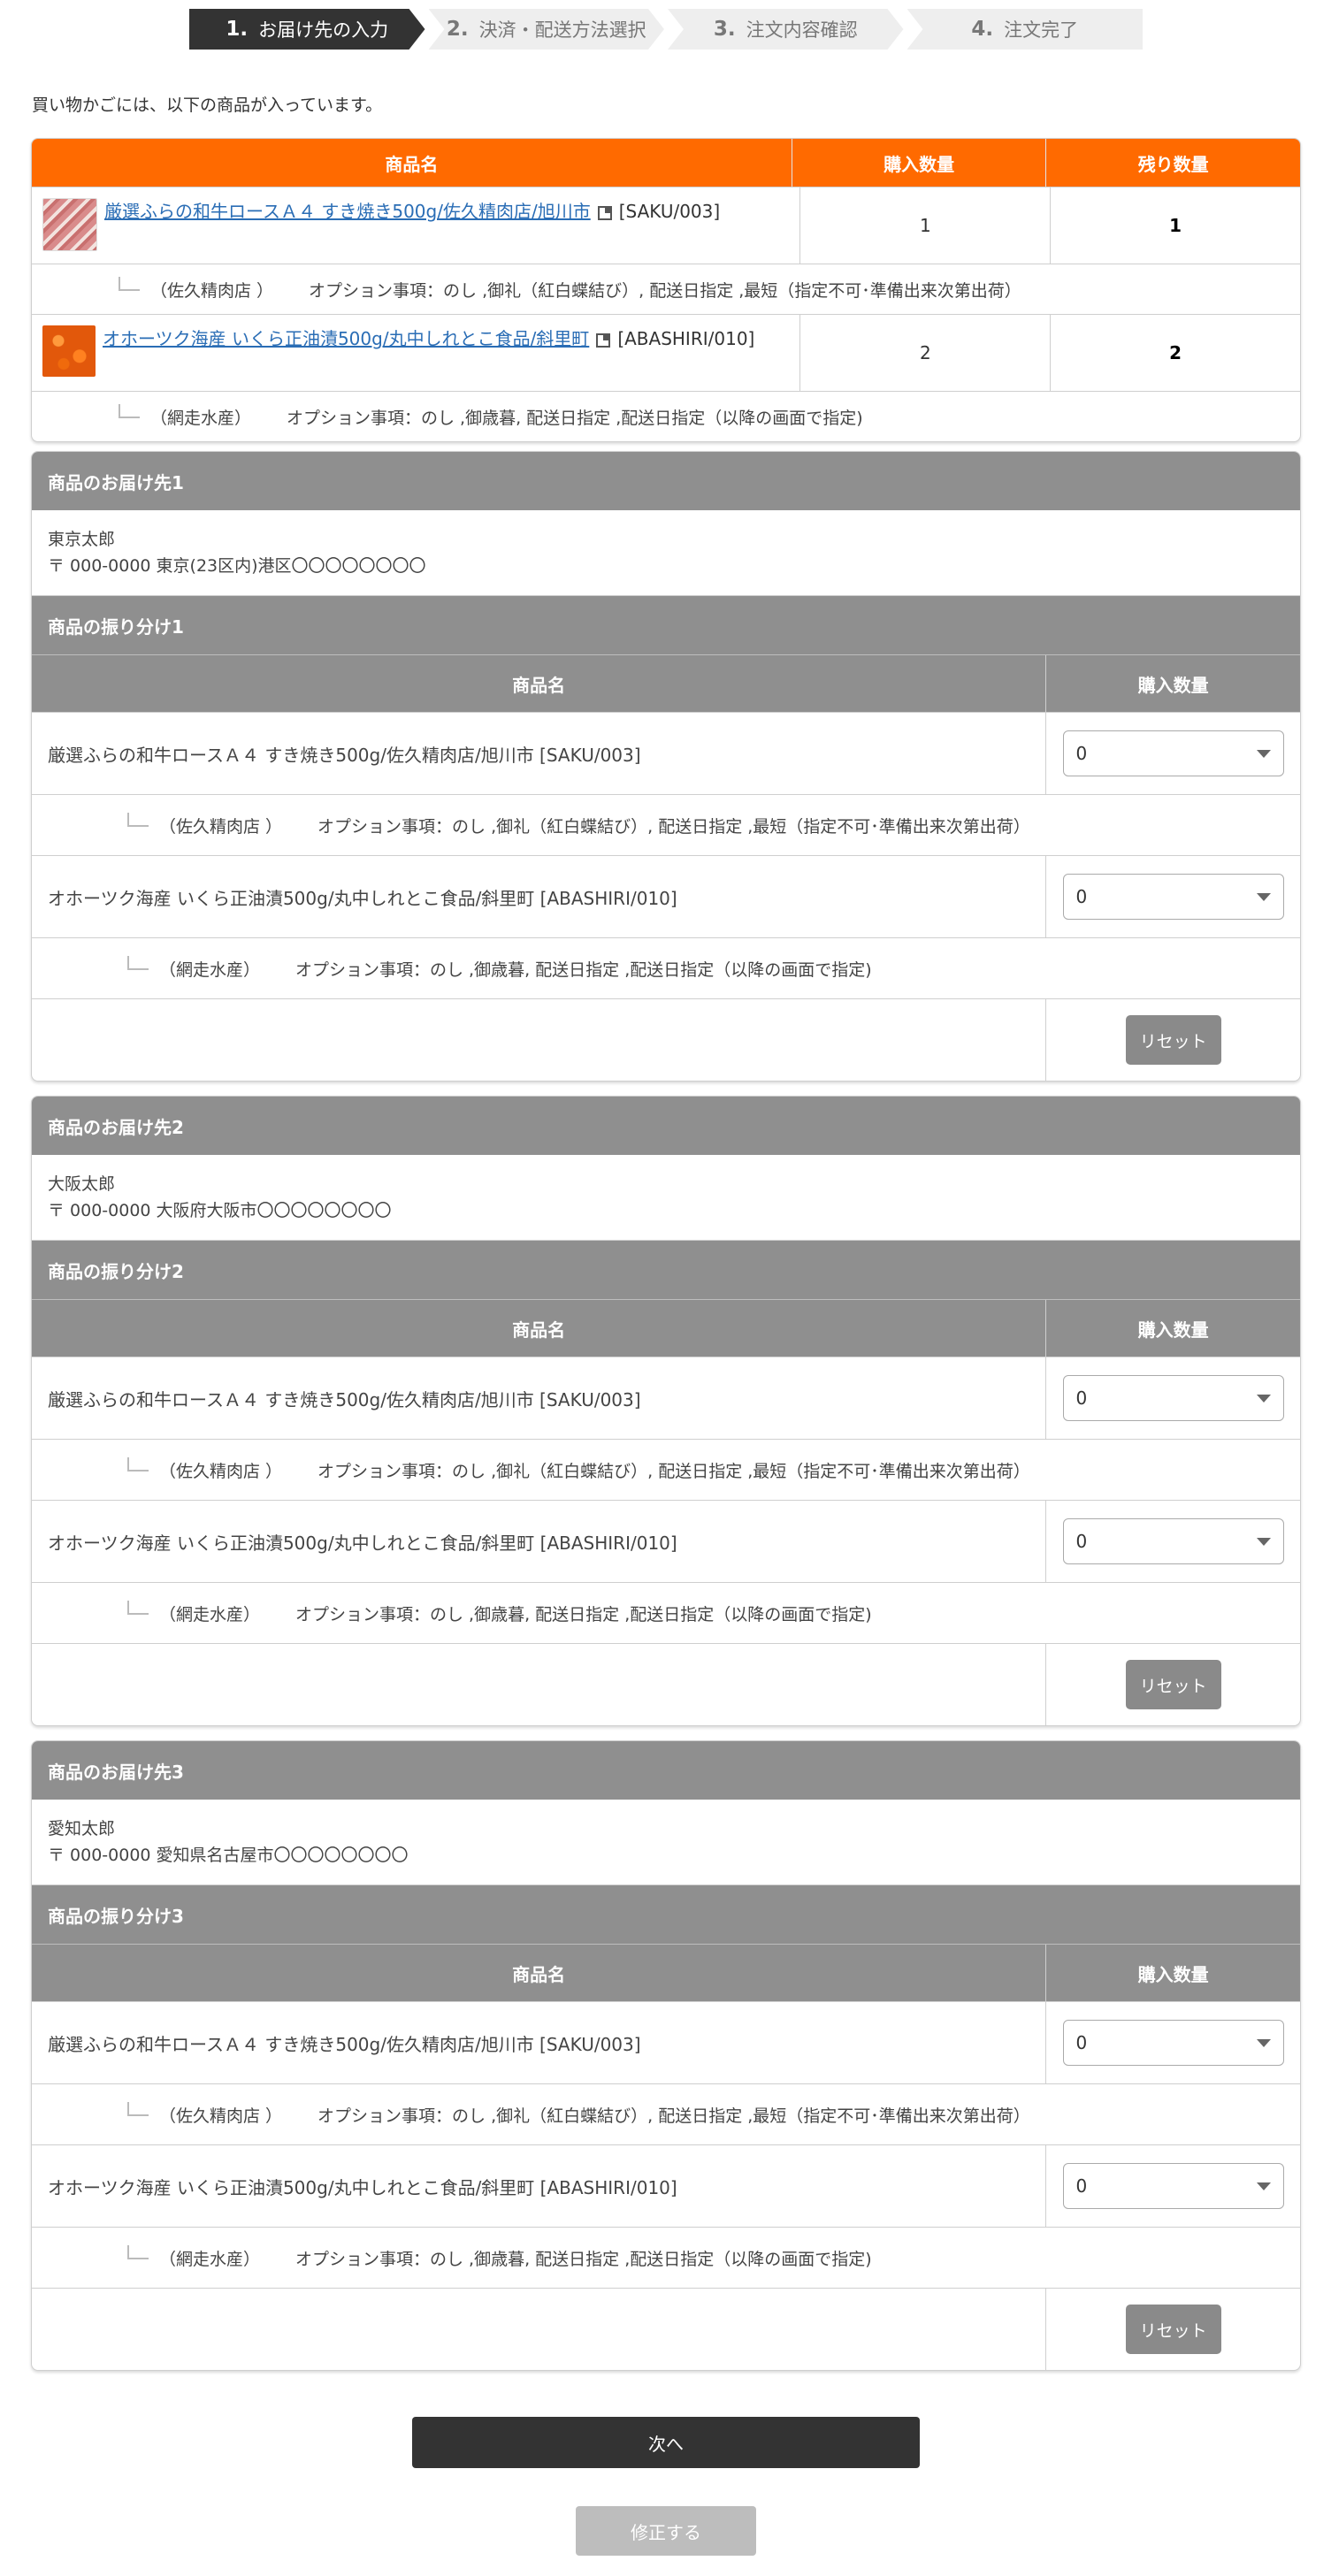 This screenshot has width=1331, height=2576. What do you see at coordinates (666, 1771) in the screenshot?
I see `destination-title: 商品のお届け先3` at bounding box center [666, 1771].